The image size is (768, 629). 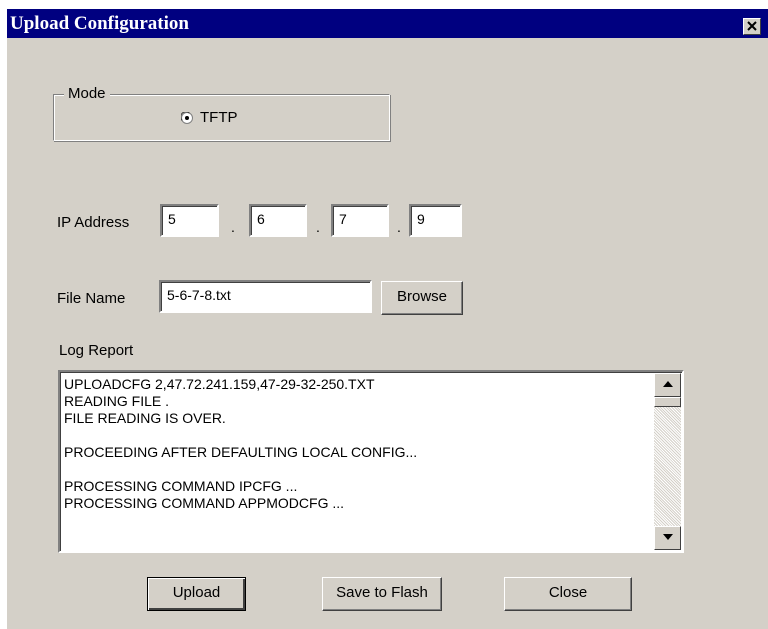 What do you see at coordinates (196, 594) in the screenshot?
I see `upload-button: Upload` at bounding box center [196, 594].